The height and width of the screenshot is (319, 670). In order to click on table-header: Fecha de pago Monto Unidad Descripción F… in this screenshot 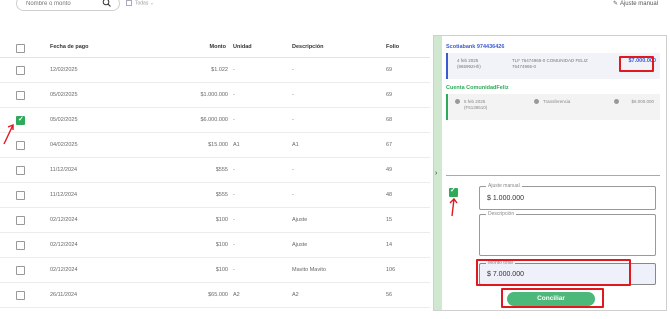, I will do `click(215, 48)`.